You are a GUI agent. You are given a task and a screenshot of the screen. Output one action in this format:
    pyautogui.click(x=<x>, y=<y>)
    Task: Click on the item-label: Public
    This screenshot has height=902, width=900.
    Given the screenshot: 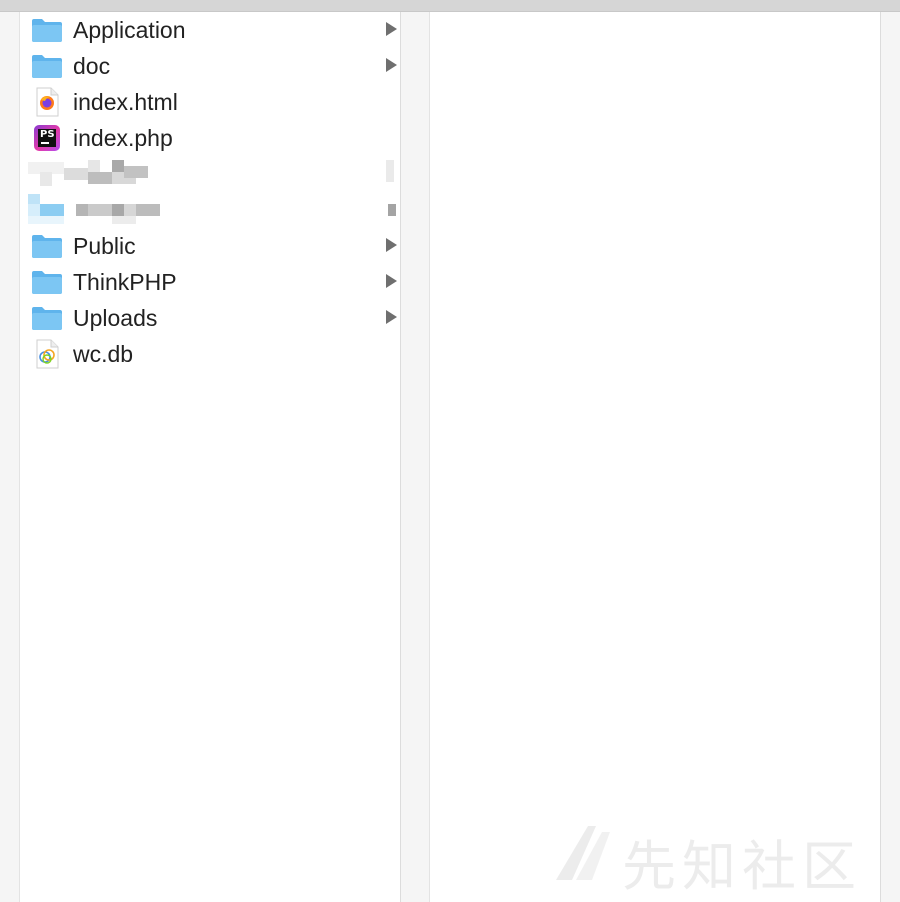 What is the action you would take?
    pyautogui.click(x=104, y=245)
    